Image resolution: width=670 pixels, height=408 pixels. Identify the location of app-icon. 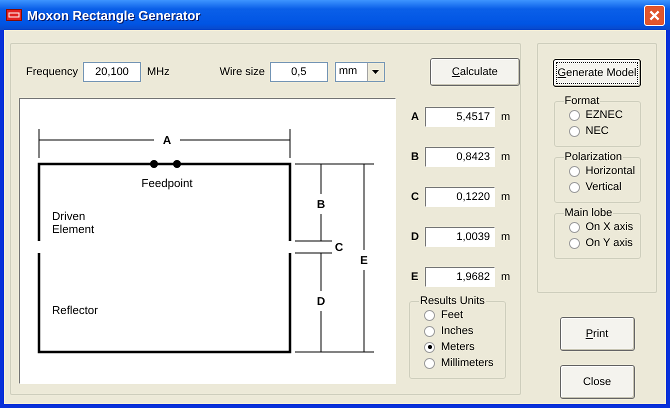
(14, 15).